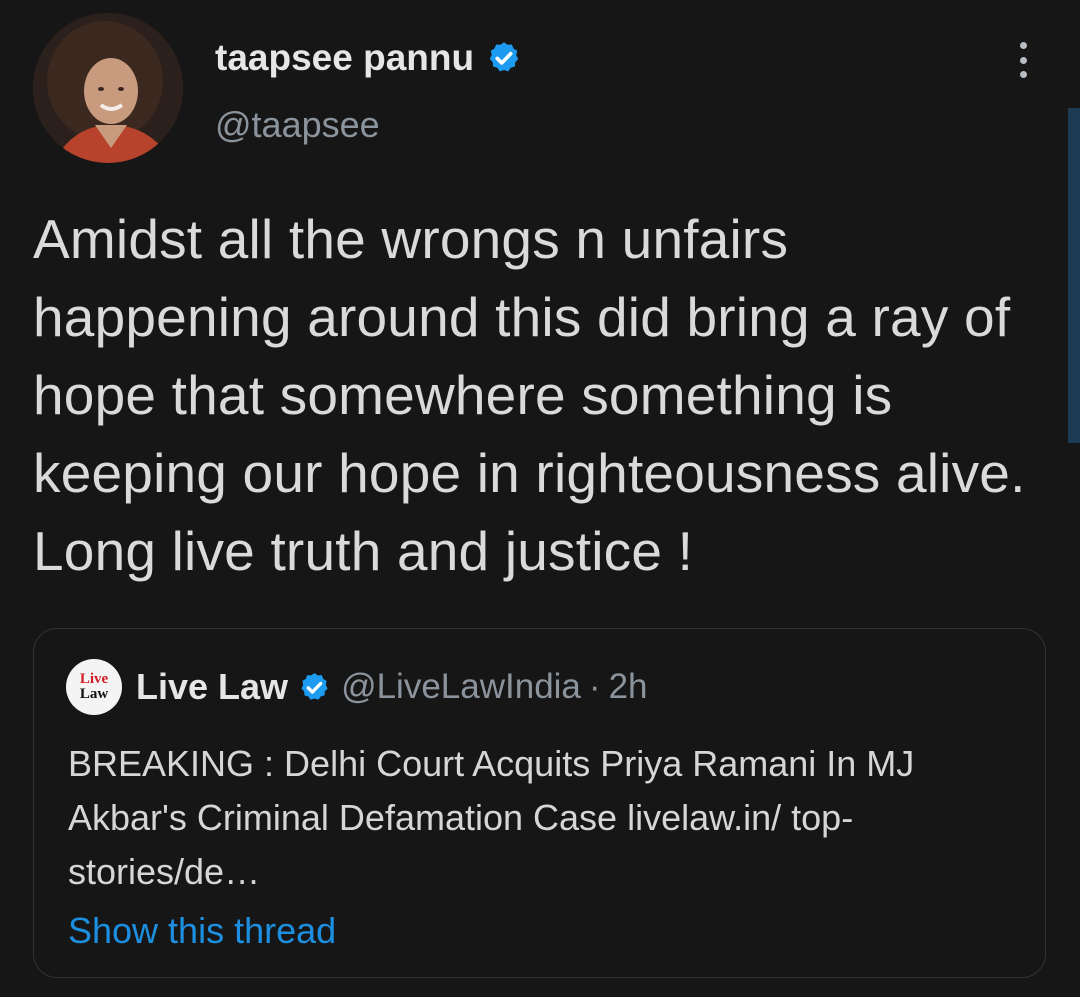 The height and width of the screenshot is (997, 1080). I want to click on quoted-tweet-header: Live Law Live Law @LiveLawIndia · 2h, so click(357, 687).